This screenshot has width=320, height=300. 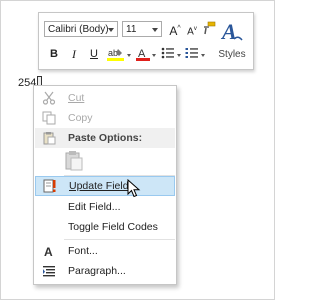 I want to click on highlighter-icon: ab, so click(x=115, y=54).